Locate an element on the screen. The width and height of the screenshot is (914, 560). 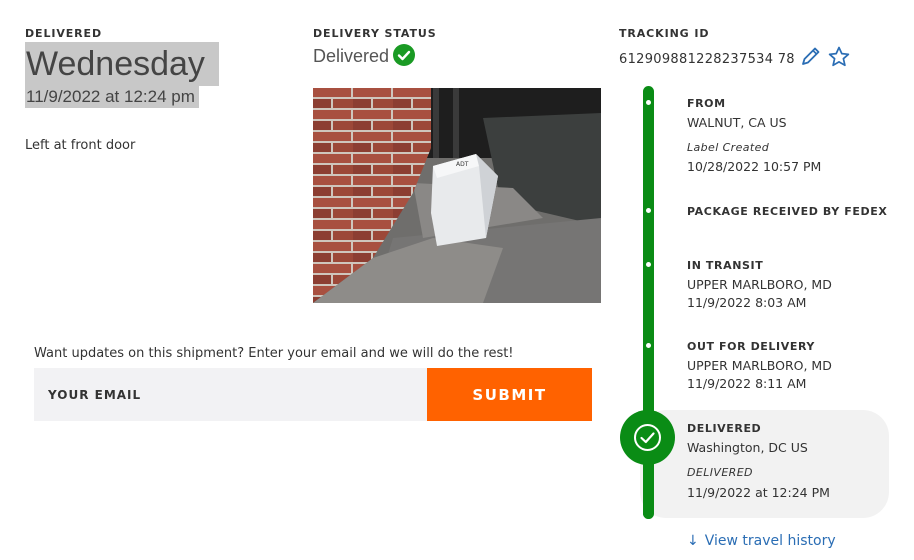
delivery-photo: ADT is located at coordinates (457, 195).